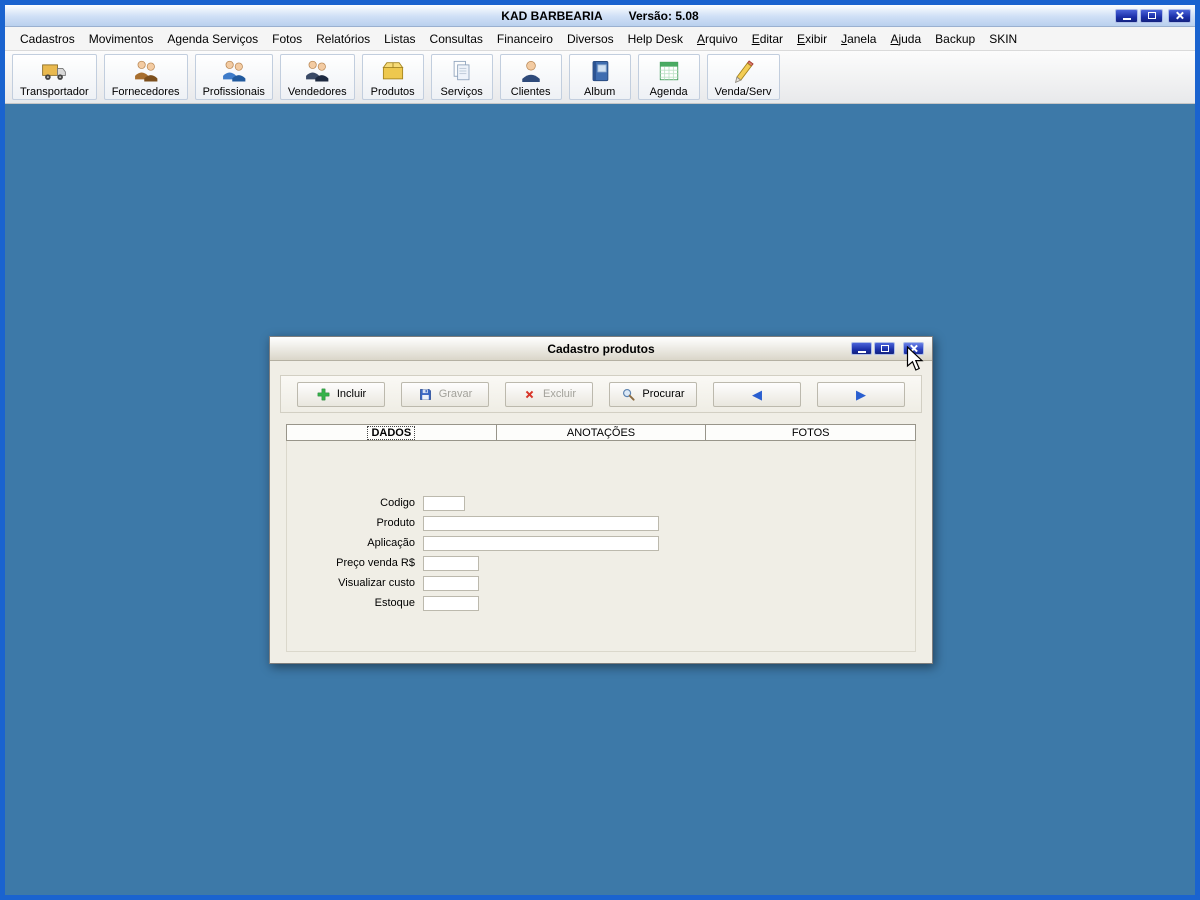 The width and height of the screenshot is (1200, 900). What do you see at coordinates (234, 71) in the screenshot?
I see `professionals-people-icon` at bounding box center [234, 71].